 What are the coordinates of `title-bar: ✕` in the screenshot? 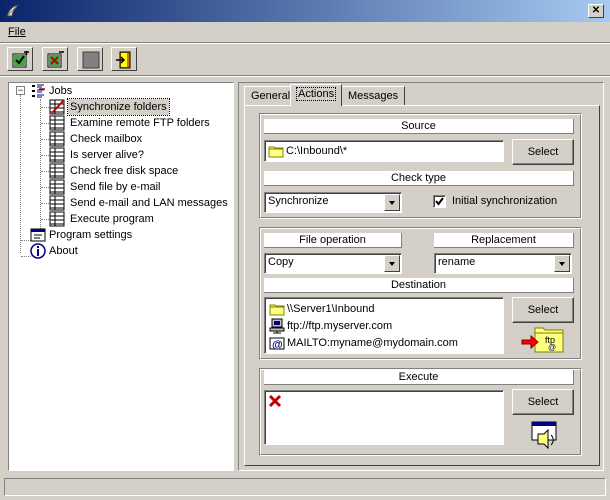 It's located at (305, 11).